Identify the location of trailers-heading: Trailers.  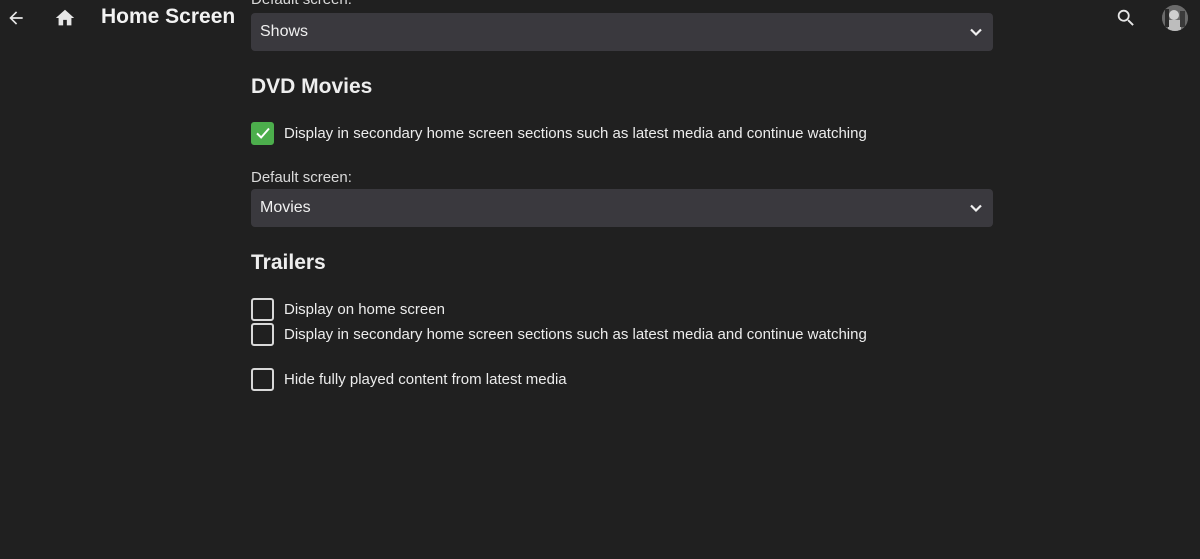
(288, 262).